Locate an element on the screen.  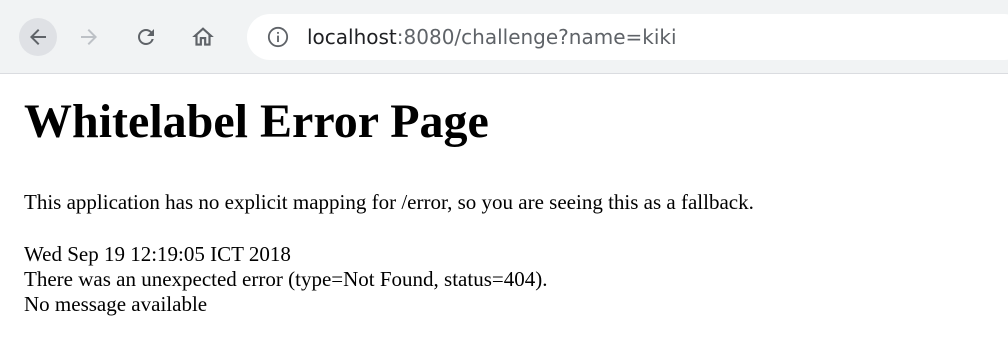
page-title: Whitelabel Error Page is located at coordinates (256, 121).